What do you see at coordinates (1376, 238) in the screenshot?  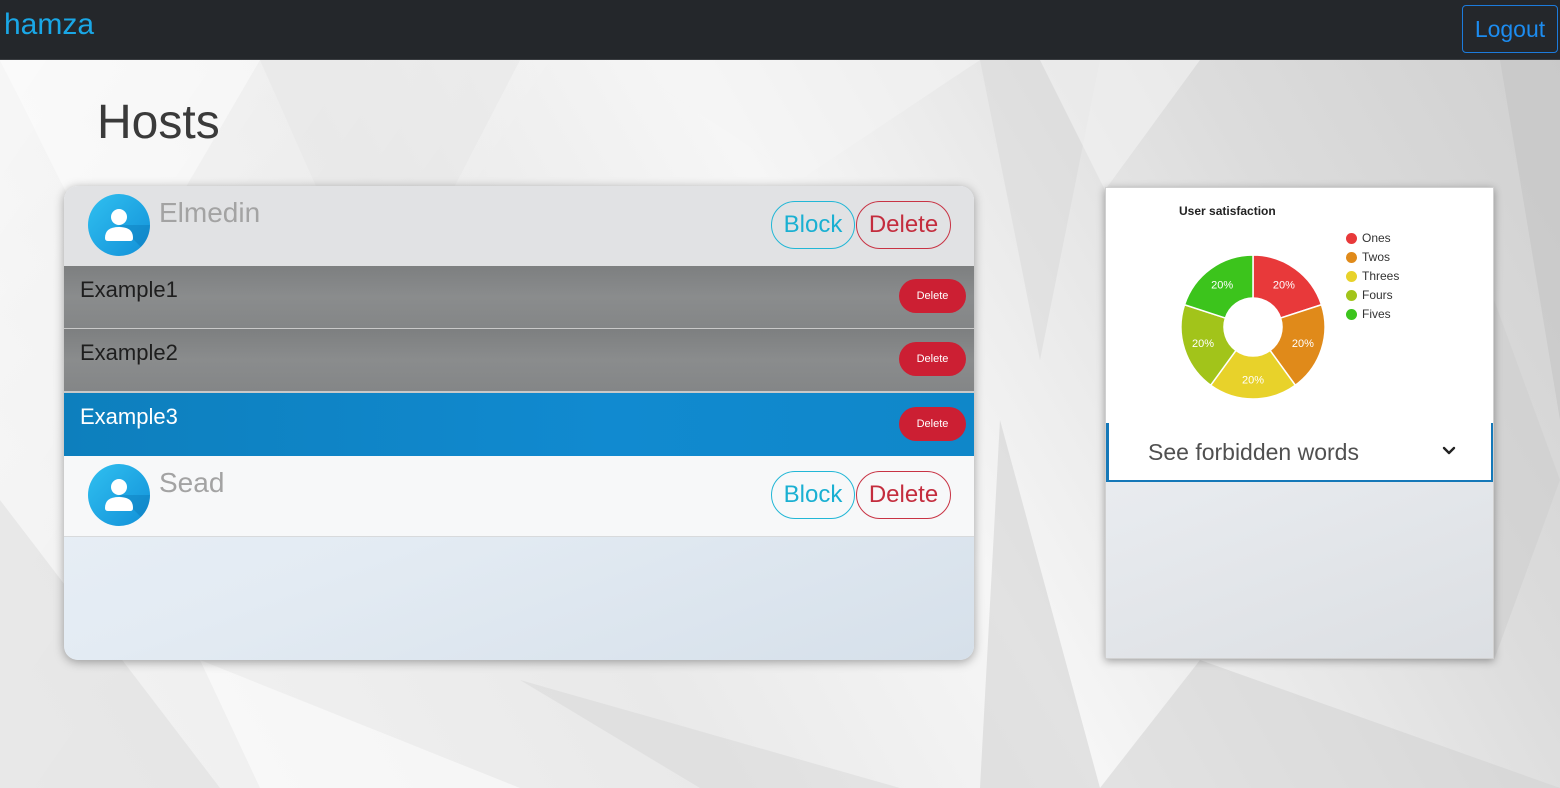 I see `legend-label: Ones` at bounding box center [1376, 238].